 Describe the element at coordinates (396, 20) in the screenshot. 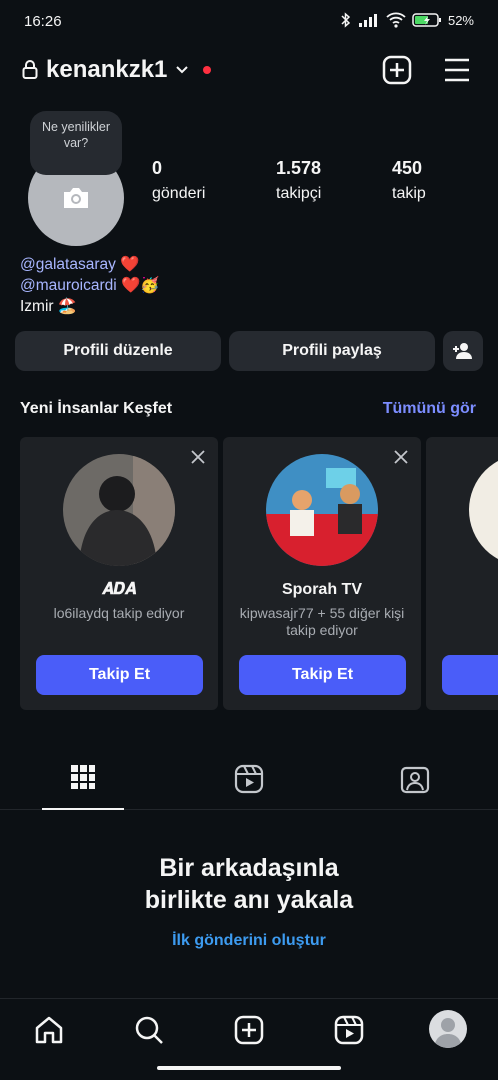

I see `wifi-icon` at that location.